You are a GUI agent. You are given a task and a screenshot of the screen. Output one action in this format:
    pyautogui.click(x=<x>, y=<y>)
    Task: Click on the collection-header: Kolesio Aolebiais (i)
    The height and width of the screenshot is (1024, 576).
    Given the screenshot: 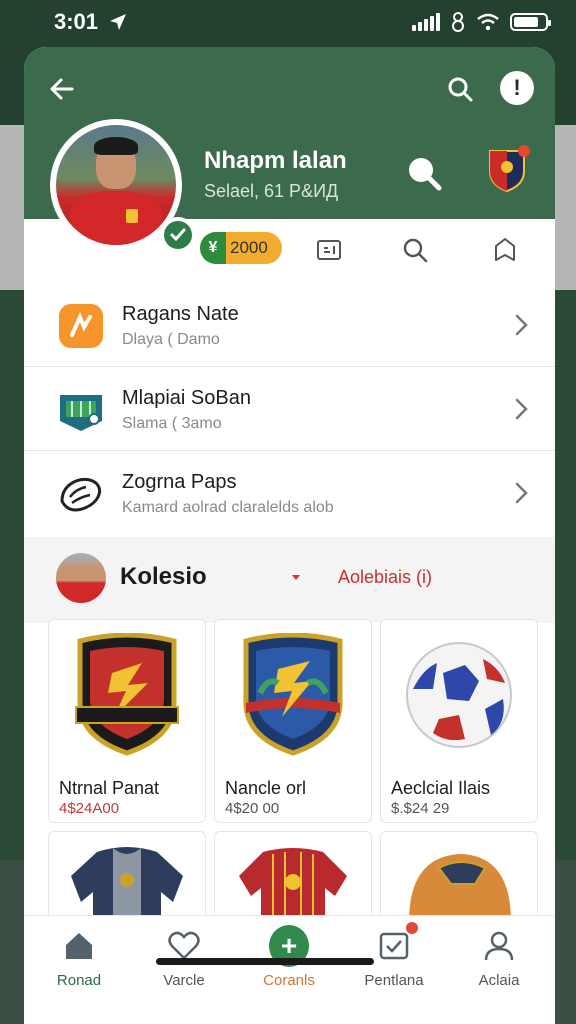 What is the action you would take?
    pyautogui.click(x=289, y=580)
    